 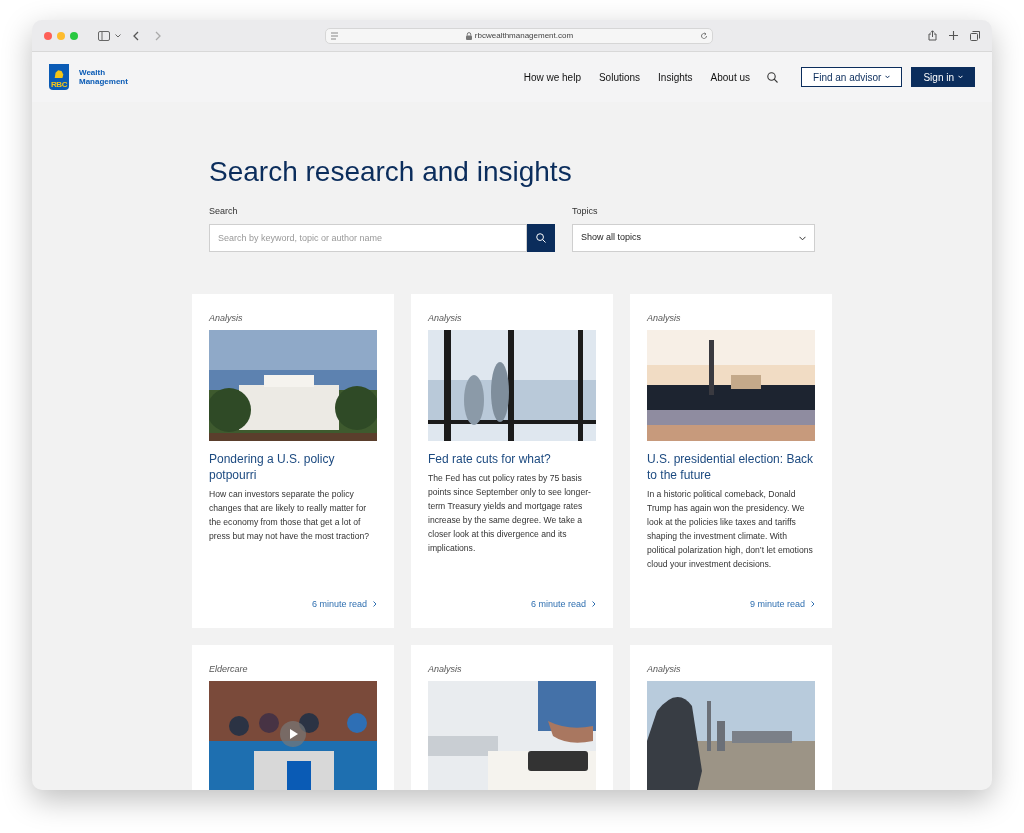 What do you see at coordinates (693, 238) in the screenshot?
I see `topics-dropdown: Show all topics` at bounding box center [693, 238].